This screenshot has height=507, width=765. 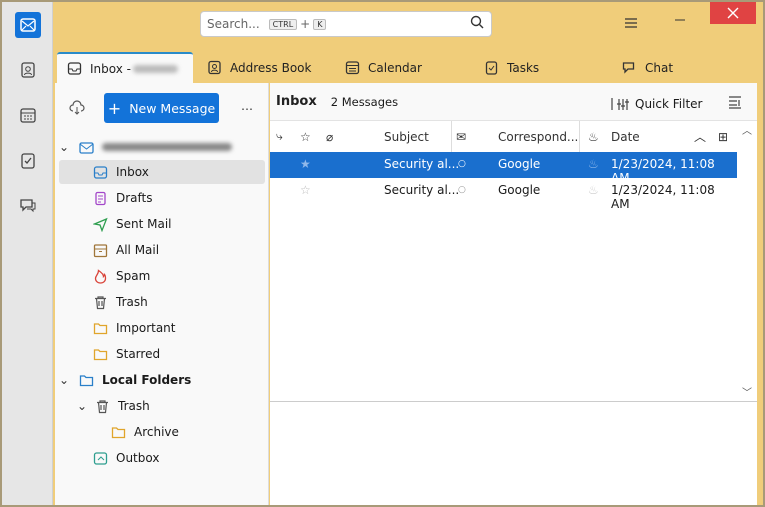 What do you see at coordinates (760, 253) in the screenshot?
I see `window-edge` at bounding box center [760, 253].